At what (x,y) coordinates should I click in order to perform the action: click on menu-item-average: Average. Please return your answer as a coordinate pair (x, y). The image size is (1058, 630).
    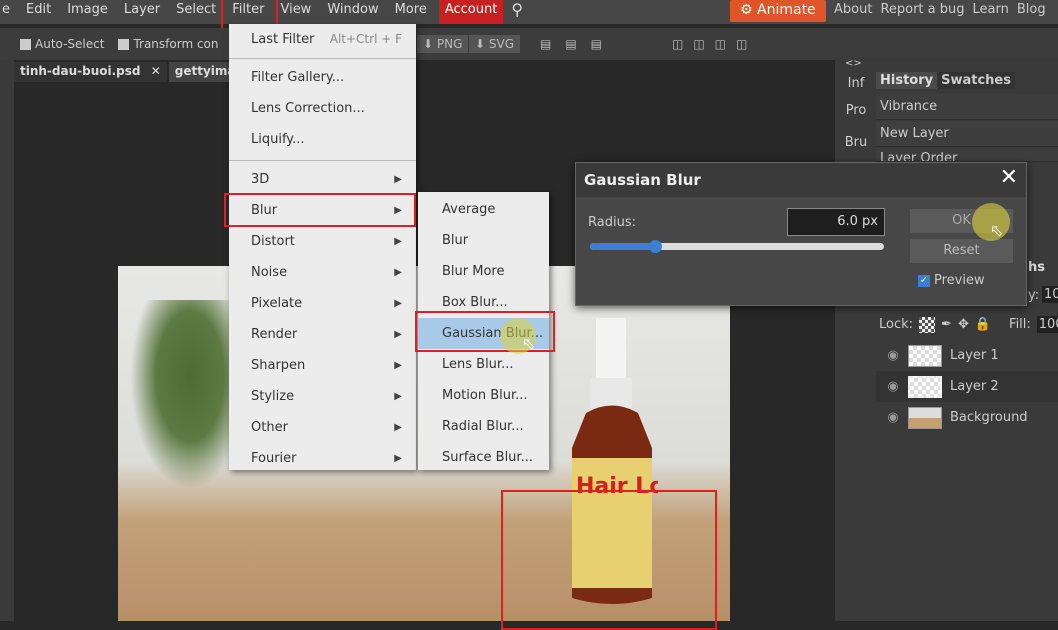
    Looking at the image, I should click on (483, 209).